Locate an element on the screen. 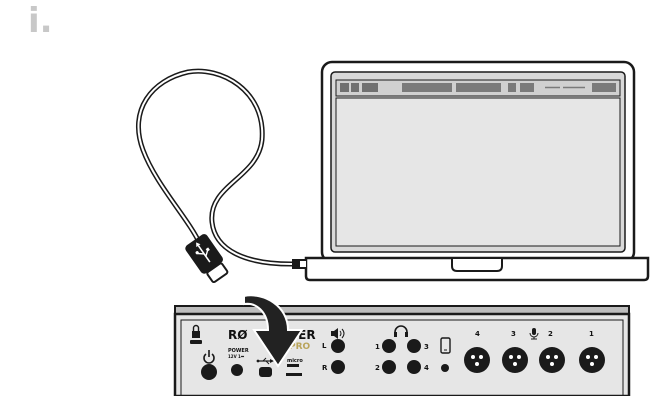 The width and height of the screenshot is (669, 396). power-button is located at coordinates (209, 372).